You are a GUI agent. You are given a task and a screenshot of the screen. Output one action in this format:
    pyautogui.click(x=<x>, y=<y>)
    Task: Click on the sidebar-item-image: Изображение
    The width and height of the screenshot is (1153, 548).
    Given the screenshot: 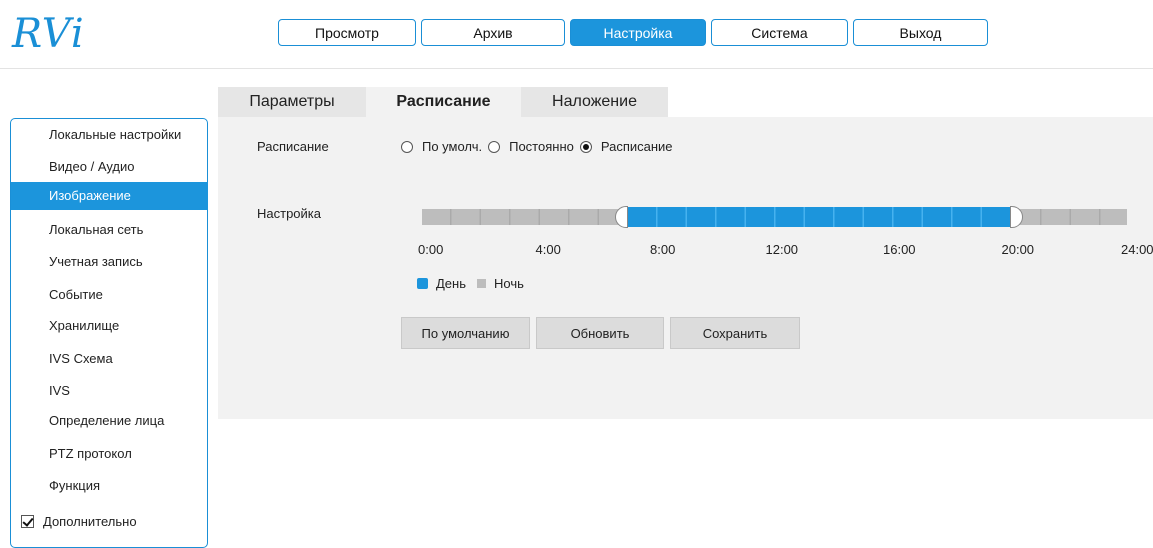 What is the action you would take?
    pyautogui.click(x=109, y=196)
    